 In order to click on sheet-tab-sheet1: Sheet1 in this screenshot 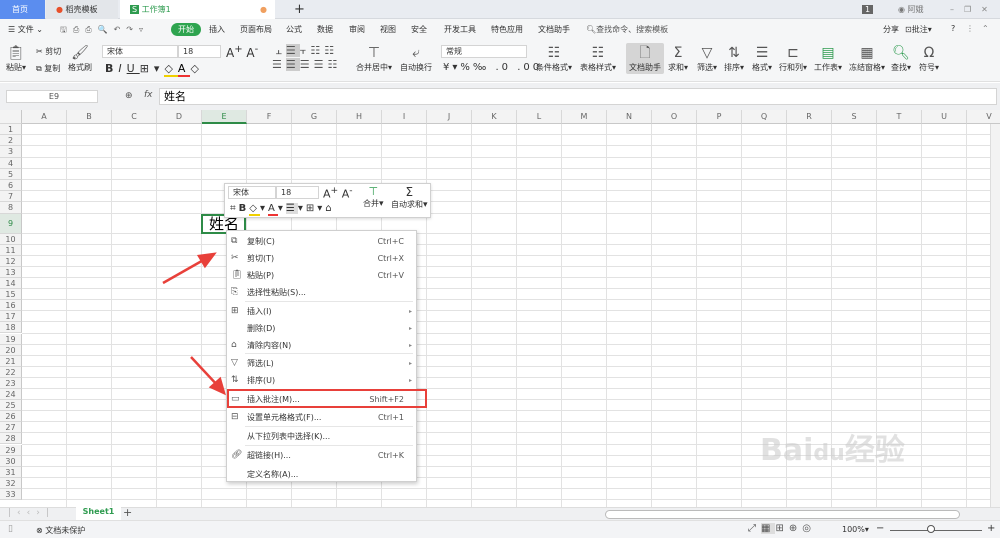, I will do `click(98, 513)`.